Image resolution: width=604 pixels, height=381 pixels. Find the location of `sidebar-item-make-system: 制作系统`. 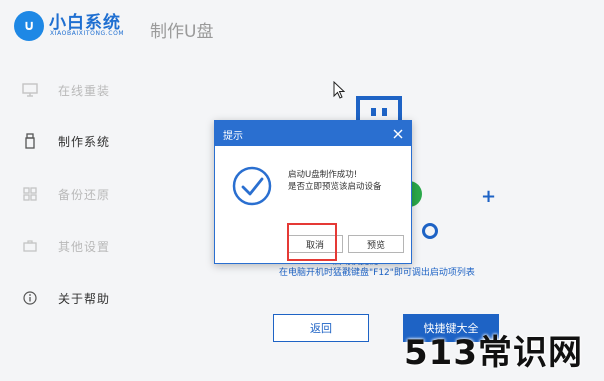

sidebar-item-make-system: 制作系统 is located at coordinates (66, 141).